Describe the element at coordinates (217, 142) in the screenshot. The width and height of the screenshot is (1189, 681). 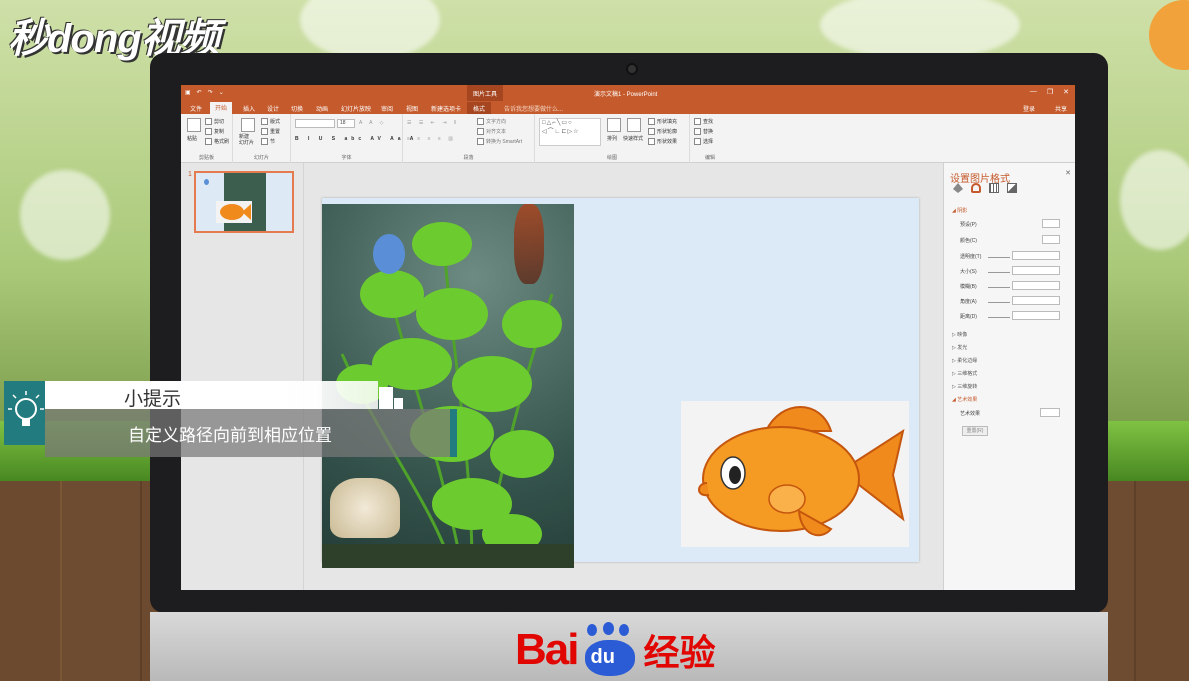
I see `format-painter-button: 格式刷` at that location.